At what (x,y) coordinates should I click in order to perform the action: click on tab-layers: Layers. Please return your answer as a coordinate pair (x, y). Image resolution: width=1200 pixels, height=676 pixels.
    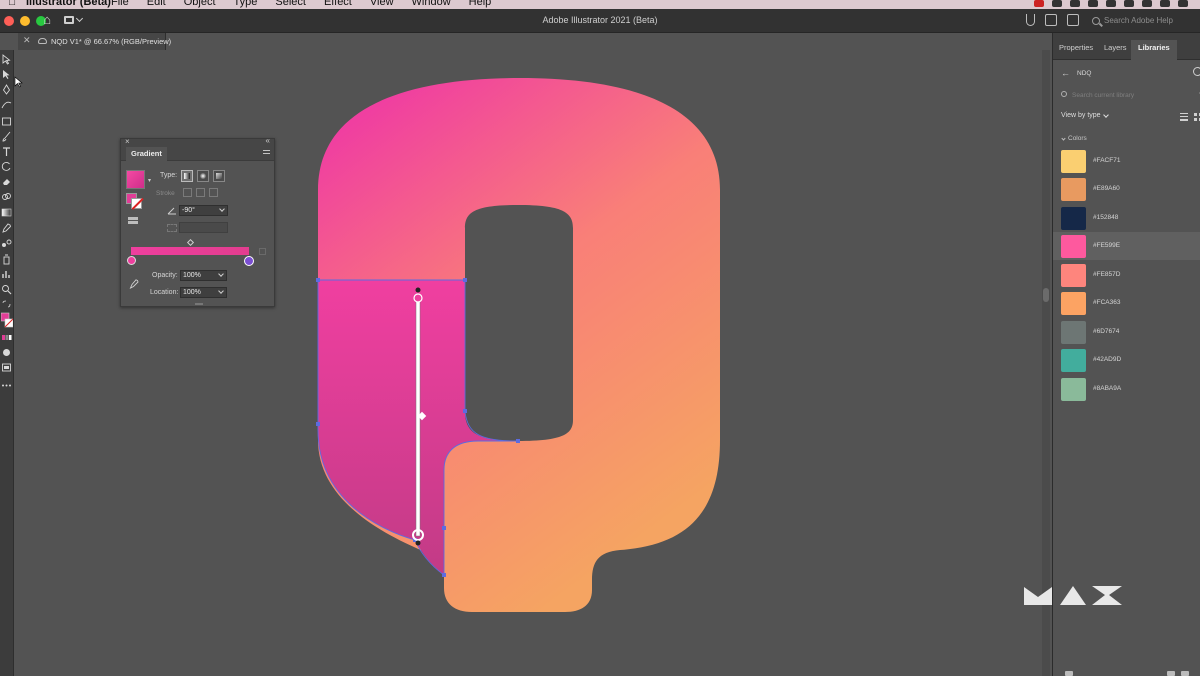
    Looking at the image, I should click on (1115, 47).